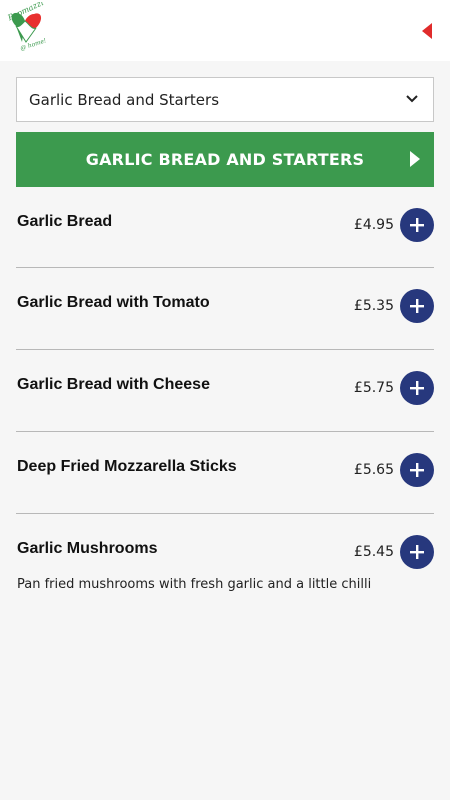 The image size is (450, 800). What do you see at coordinates (33, 44) in the screenshot?
I see `svg-text: @ home!` at bounding box center [33, 44].